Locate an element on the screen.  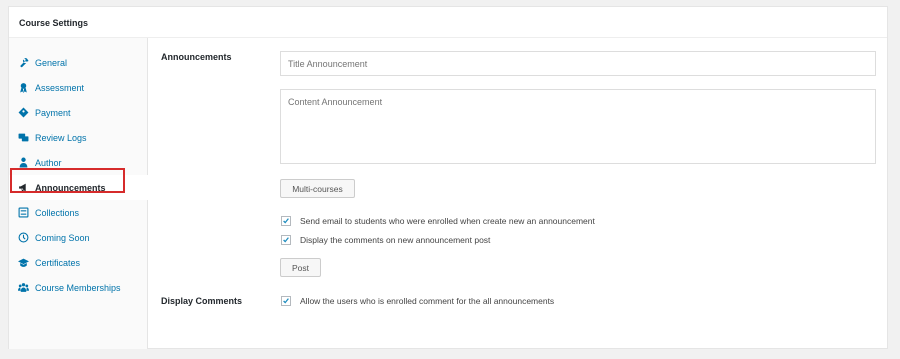
sidebar-item-label: Collections is located at coordinates (57, 212).